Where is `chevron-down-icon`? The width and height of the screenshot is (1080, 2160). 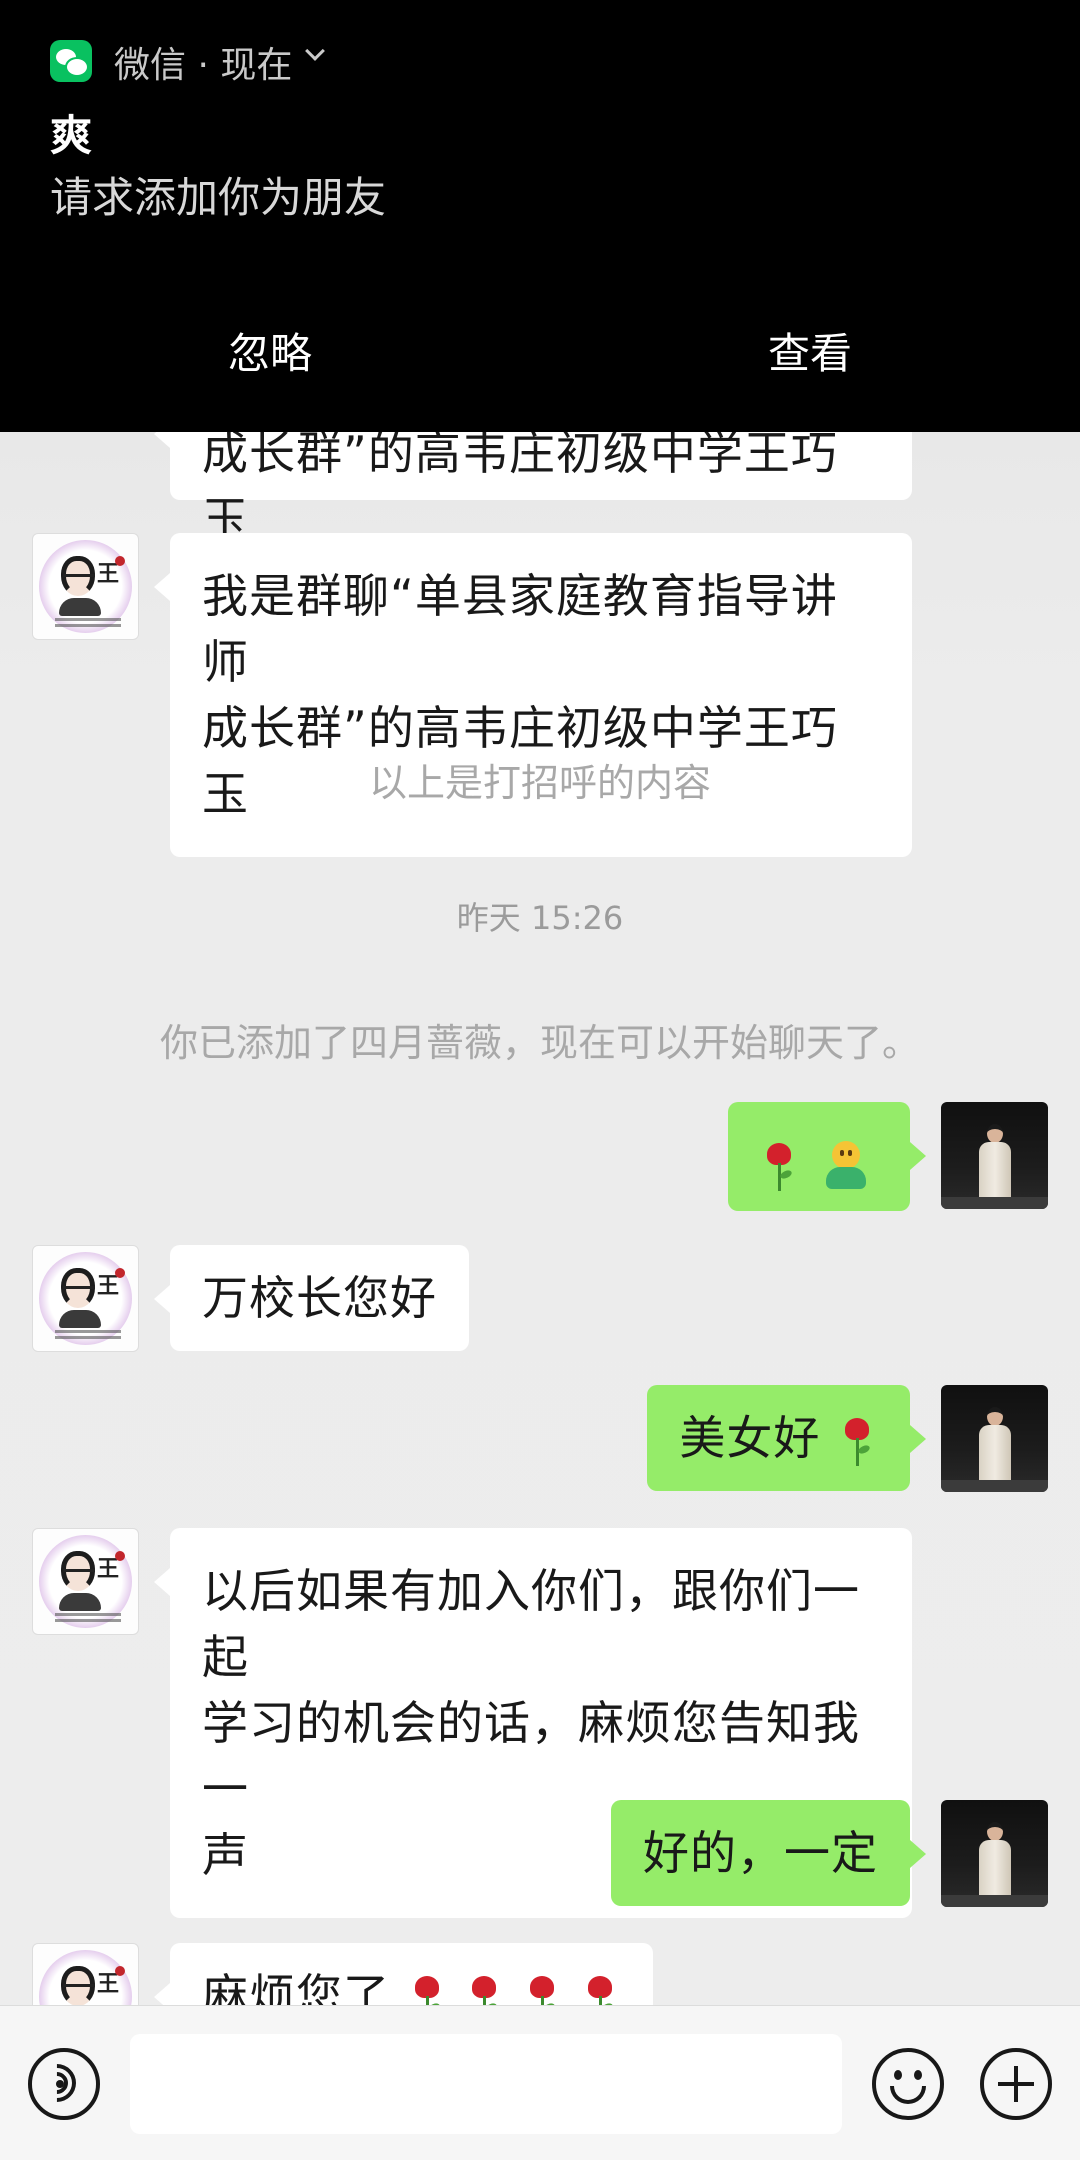
chevron-down-icon is located at coordinates (315, 51).